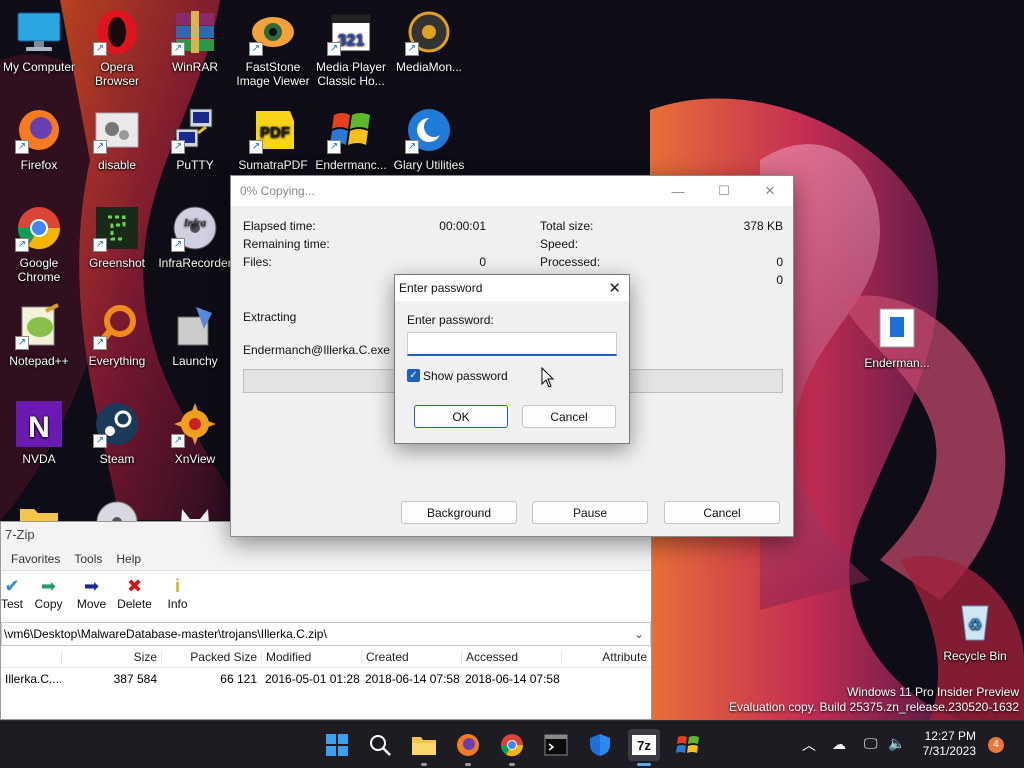 This screenshot has width=1024, height=768. What do you see at coordinates (195, 335) in the screenshot?
I see `desktop-icon-launchy: Launchy` at bounding box center [195, 335].